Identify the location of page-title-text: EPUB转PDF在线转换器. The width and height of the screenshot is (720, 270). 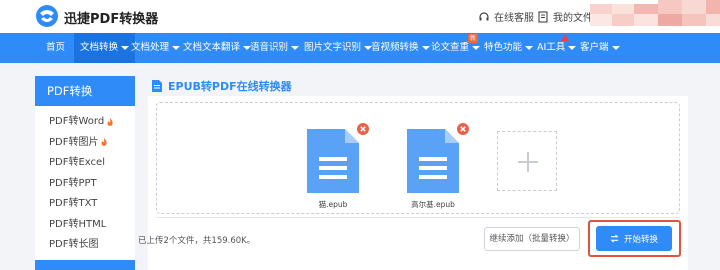
(230, 86).